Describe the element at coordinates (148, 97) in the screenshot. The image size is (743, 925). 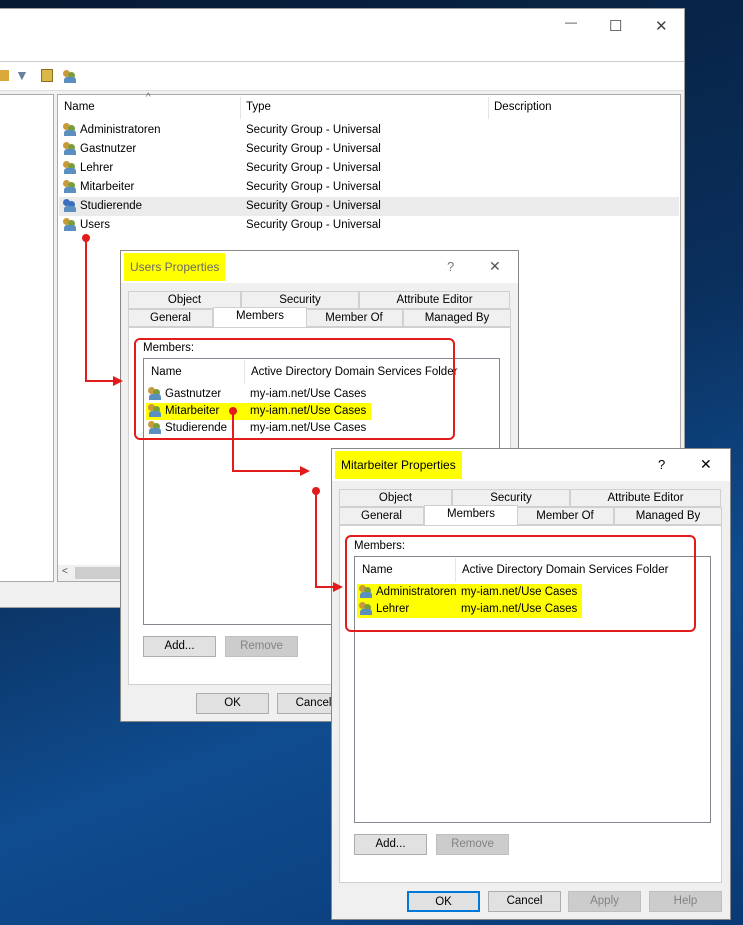
I see `sort-arrow-icon: ^` at that location.